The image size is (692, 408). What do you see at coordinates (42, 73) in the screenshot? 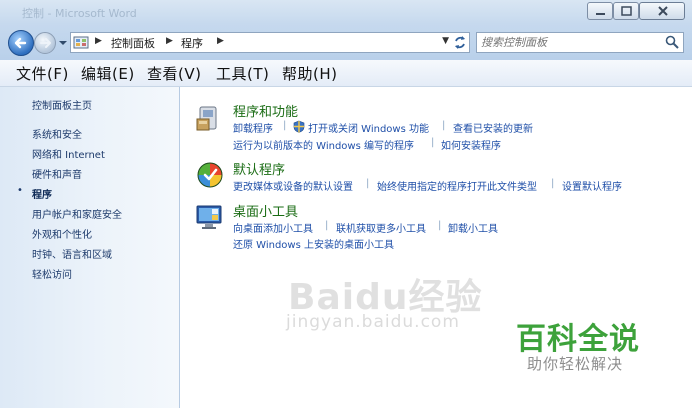
I see `menu-file: 文件(F)` at bounding box center [42, 73].